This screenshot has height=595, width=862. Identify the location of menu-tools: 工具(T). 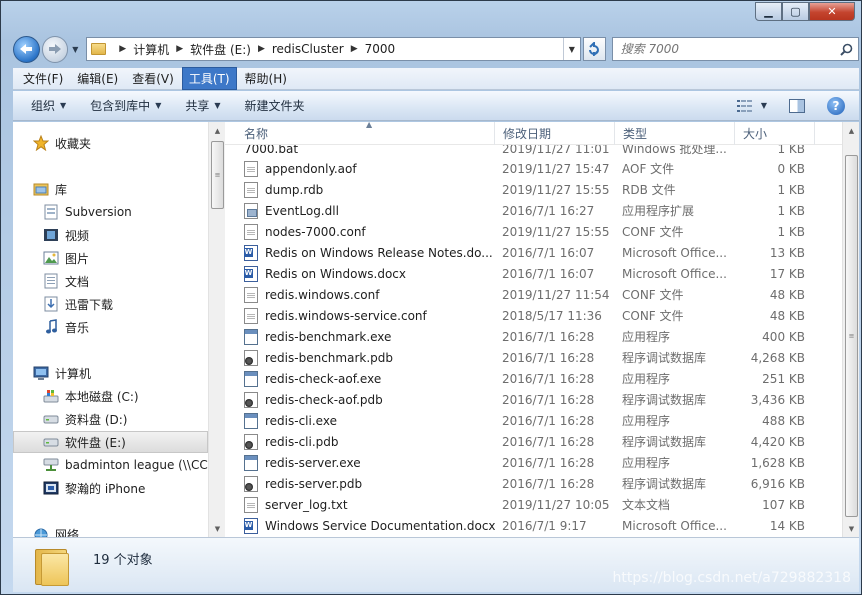
(209, 78).